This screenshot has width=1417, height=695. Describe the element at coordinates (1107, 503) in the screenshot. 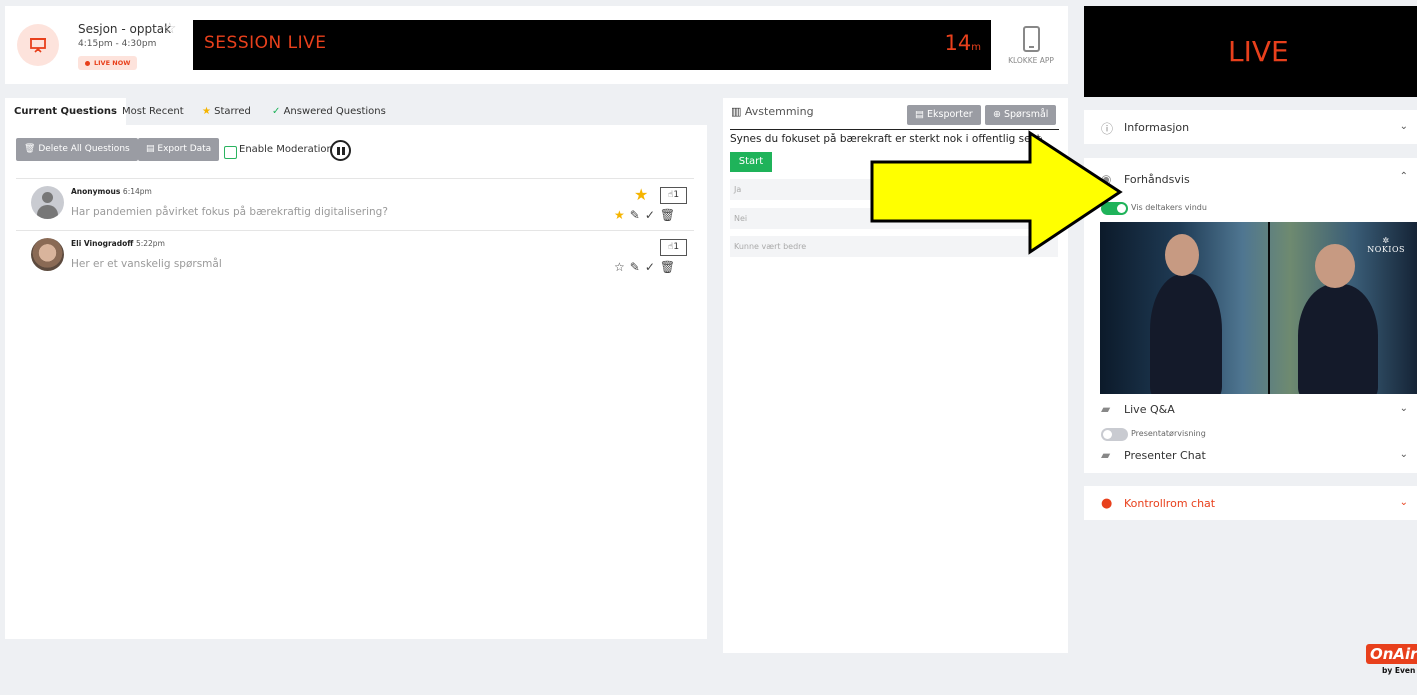

I see `person-icon: ●` at that location.